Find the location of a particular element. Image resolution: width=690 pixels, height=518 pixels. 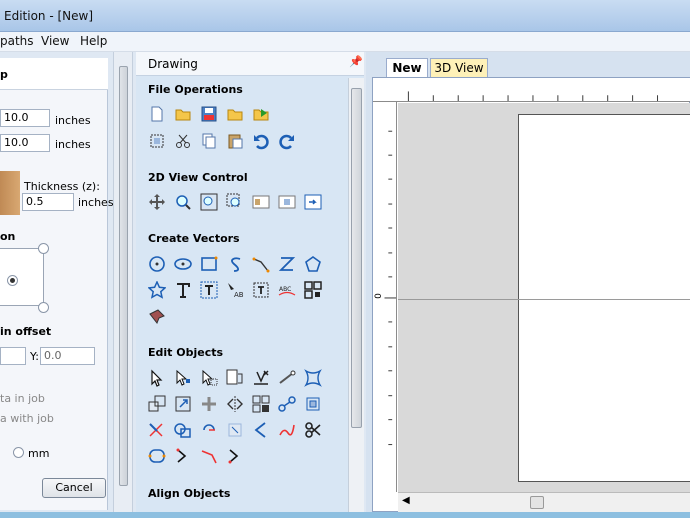

chamfer-icon is located at coordinates (183, 456).